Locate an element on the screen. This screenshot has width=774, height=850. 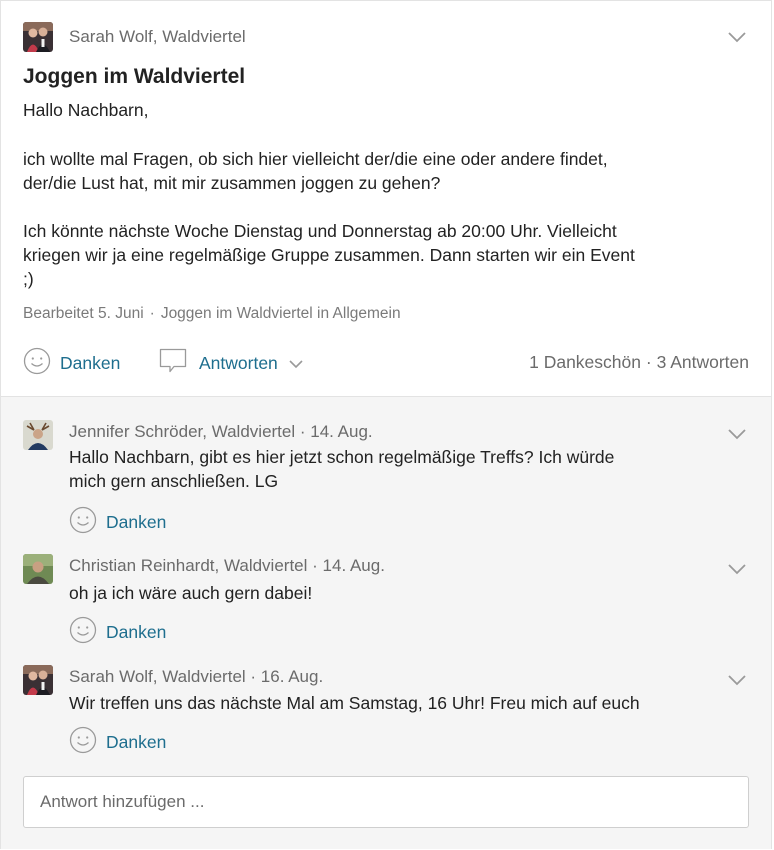
more-options-chevron-icon is located at coordinates (737, 37).